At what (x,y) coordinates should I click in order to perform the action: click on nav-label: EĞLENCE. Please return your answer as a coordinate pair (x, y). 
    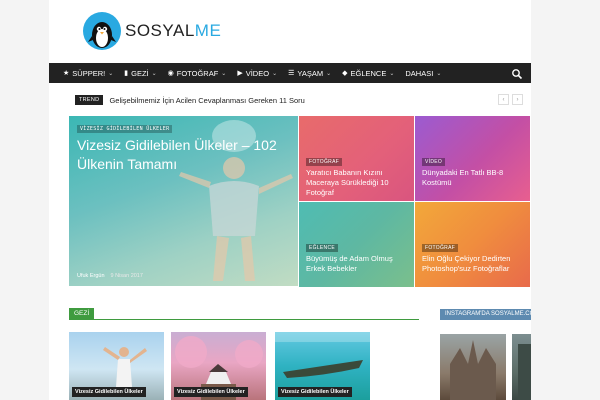
    Looking at the image, I should click on (368, 73).